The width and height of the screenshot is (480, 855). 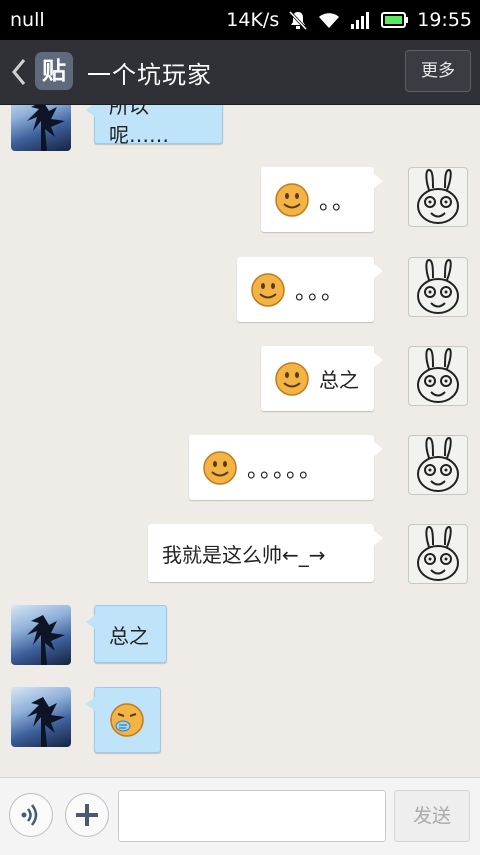 What do you see at coordinates (244, 554) in the screenshot?
I see `message-text: 我就是这么帅←_→` at bounding box center [244, 554].